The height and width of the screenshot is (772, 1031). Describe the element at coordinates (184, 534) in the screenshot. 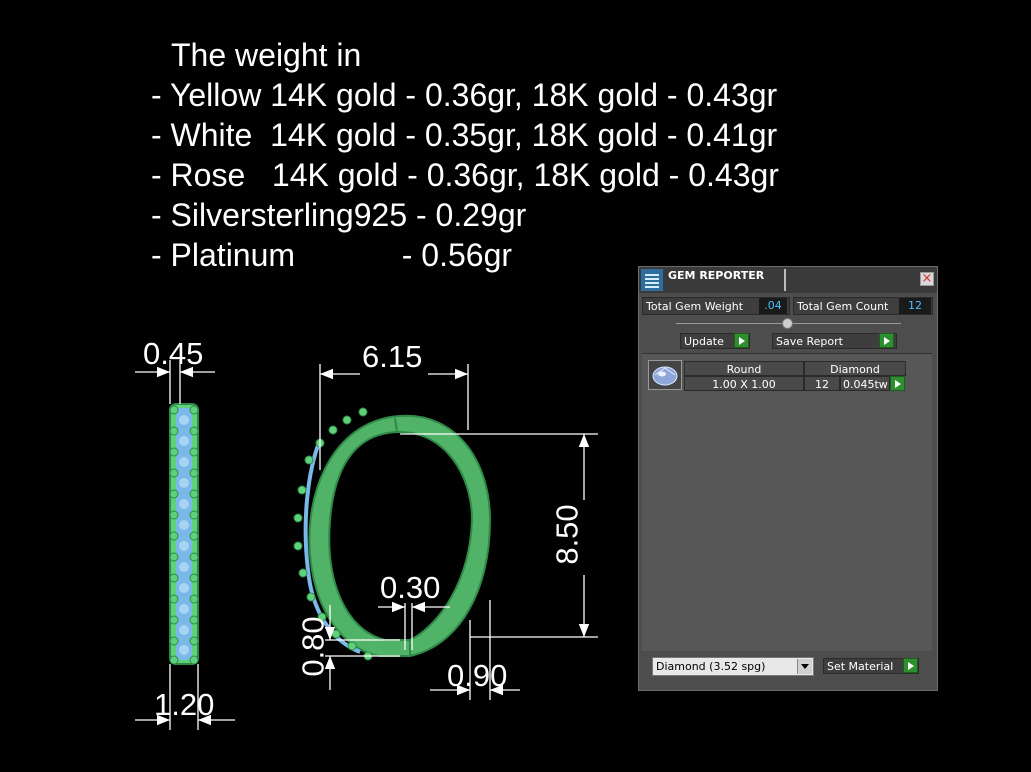

I see `ring-side-view` at that location.